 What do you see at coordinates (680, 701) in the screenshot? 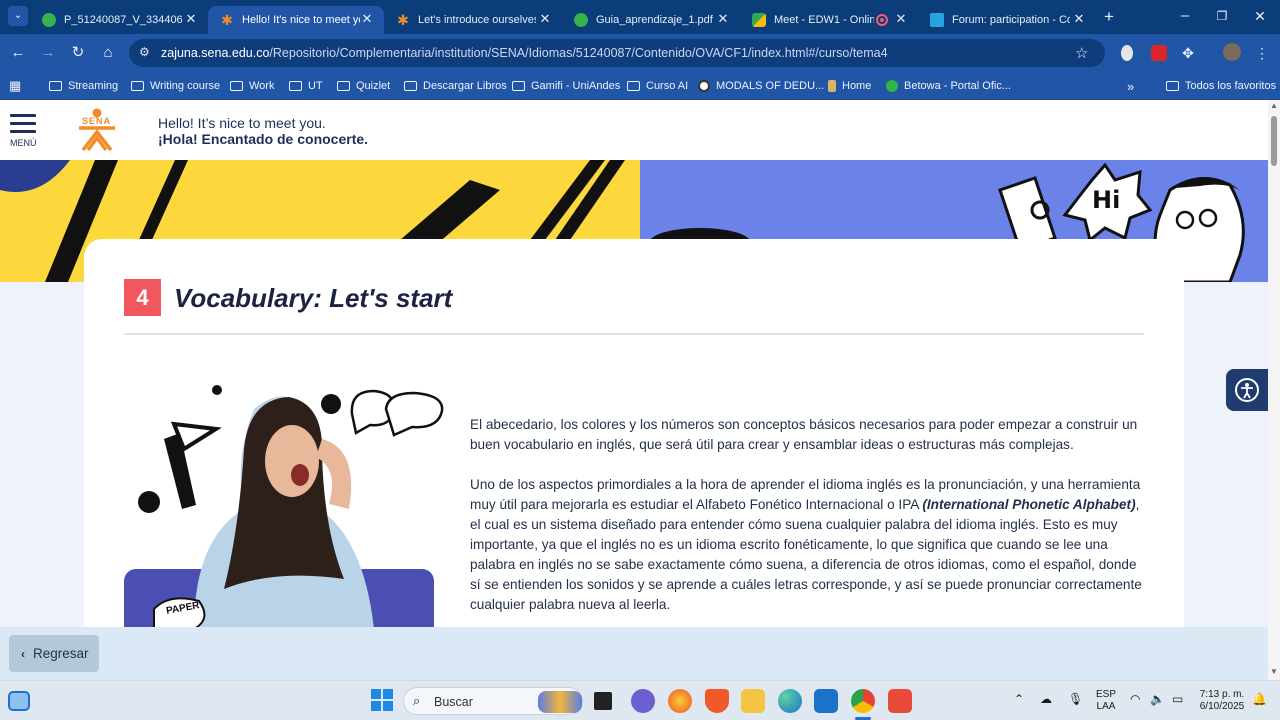
I see `firefox-icon` at bounding box center [680, 701].